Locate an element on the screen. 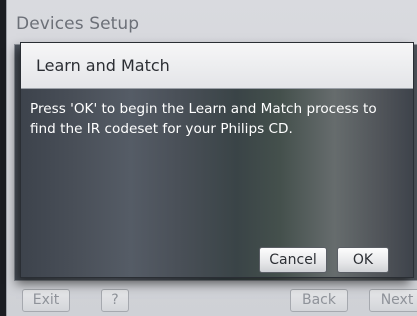 The height and width of the screenshot is (316, 417). page-title: Devices Setup is located at coordinates (78, 24).